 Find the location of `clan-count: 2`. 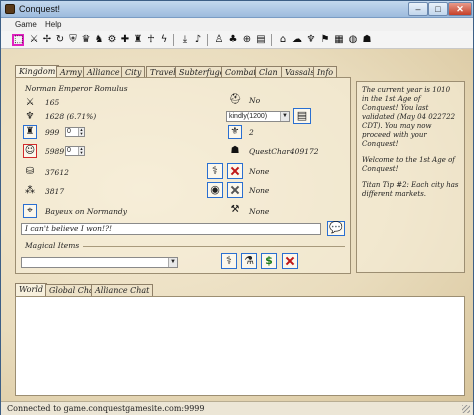

clan-count: 2 is located at coordinates (251, 132).